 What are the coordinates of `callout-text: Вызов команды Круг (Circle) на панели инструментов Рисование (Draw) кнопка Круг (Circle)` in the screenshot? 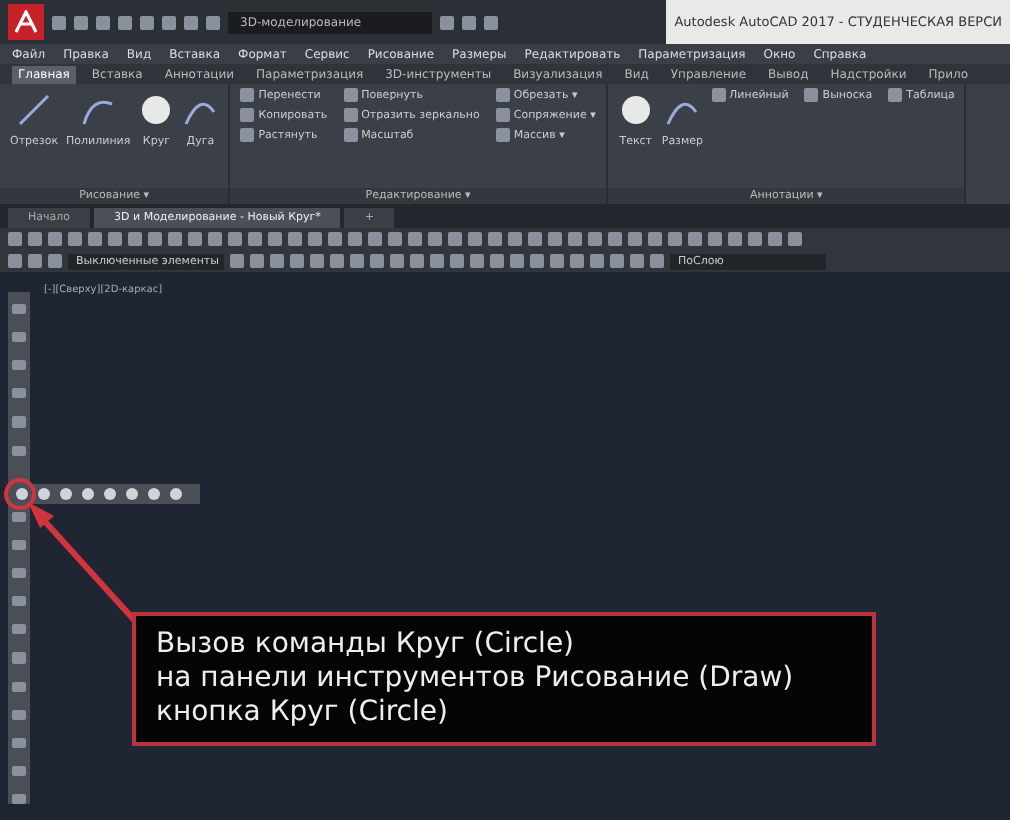 It's located at (504, 679).